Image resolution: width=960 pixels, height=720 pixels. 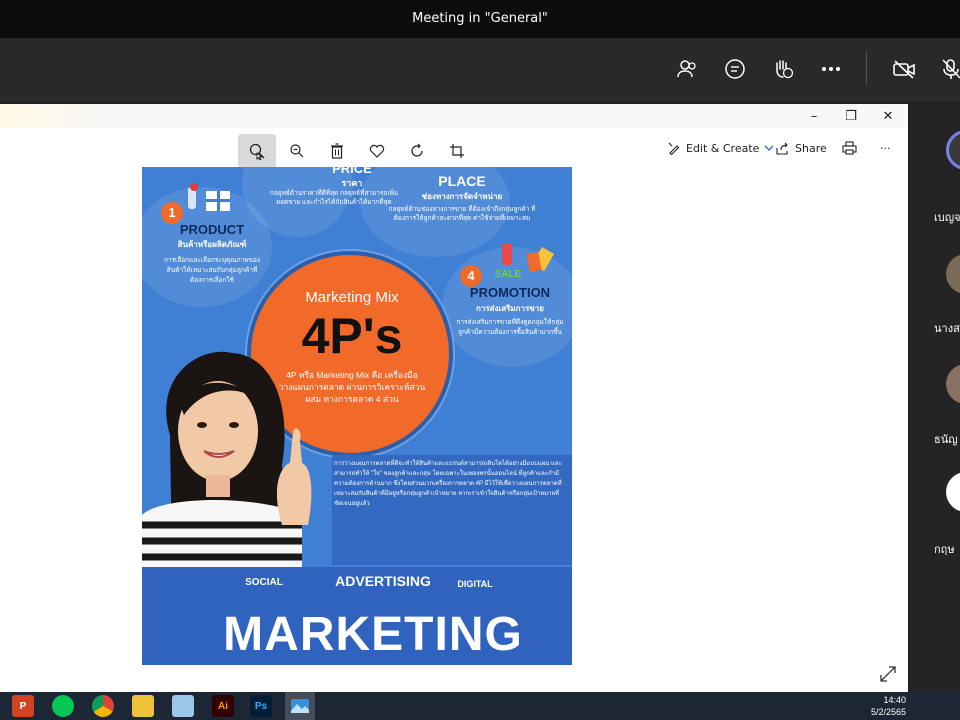 I want to click on people-icon, so click(x=687, y=69).